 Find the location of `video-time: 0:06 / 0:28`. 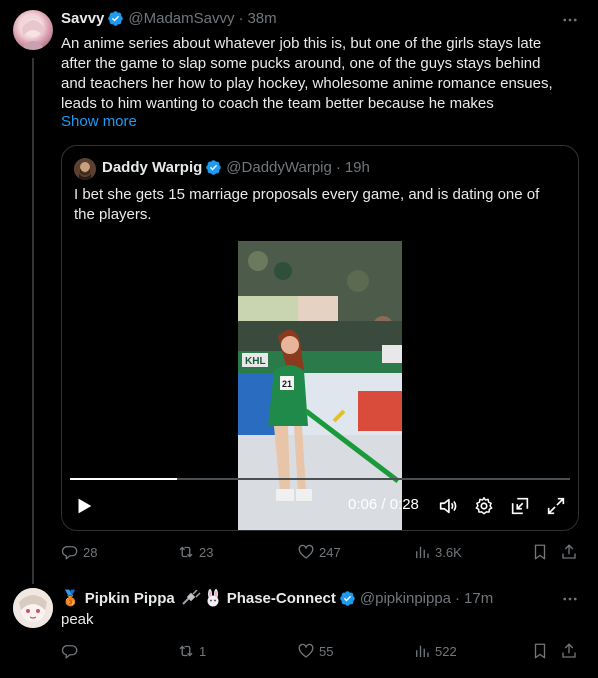

video-time: 0:06 / 0:28 is located at coordinates (383, 504).